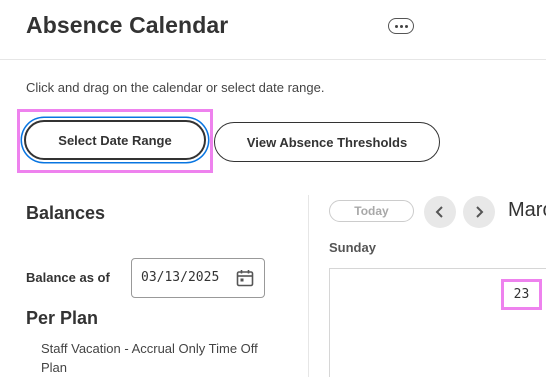 The height and width of the screenshot is (377, 546). Describe the element at coordinates (68, 277) in the screenshot. I see `balance-as-of-label: Balance as of` at that location.